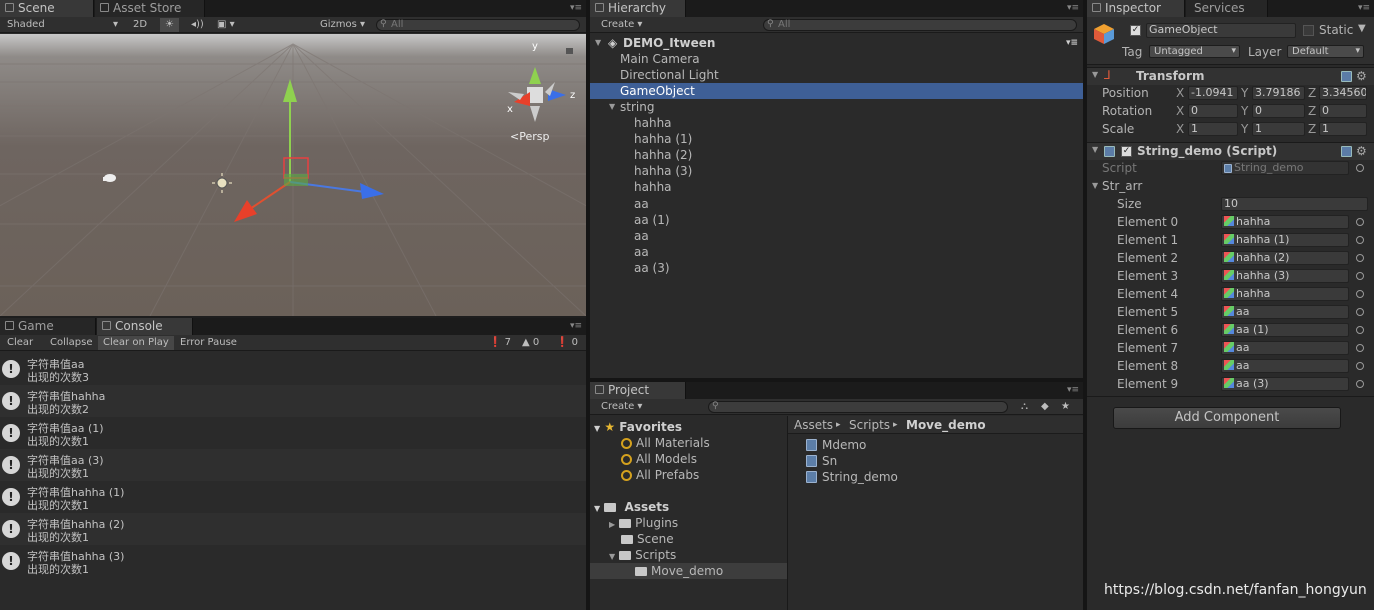 This screenshot has height=610, width=1374. Describe the element at coordinates (1343, 129) in the screenshot. I see `scale-z-input: 1` at that location.